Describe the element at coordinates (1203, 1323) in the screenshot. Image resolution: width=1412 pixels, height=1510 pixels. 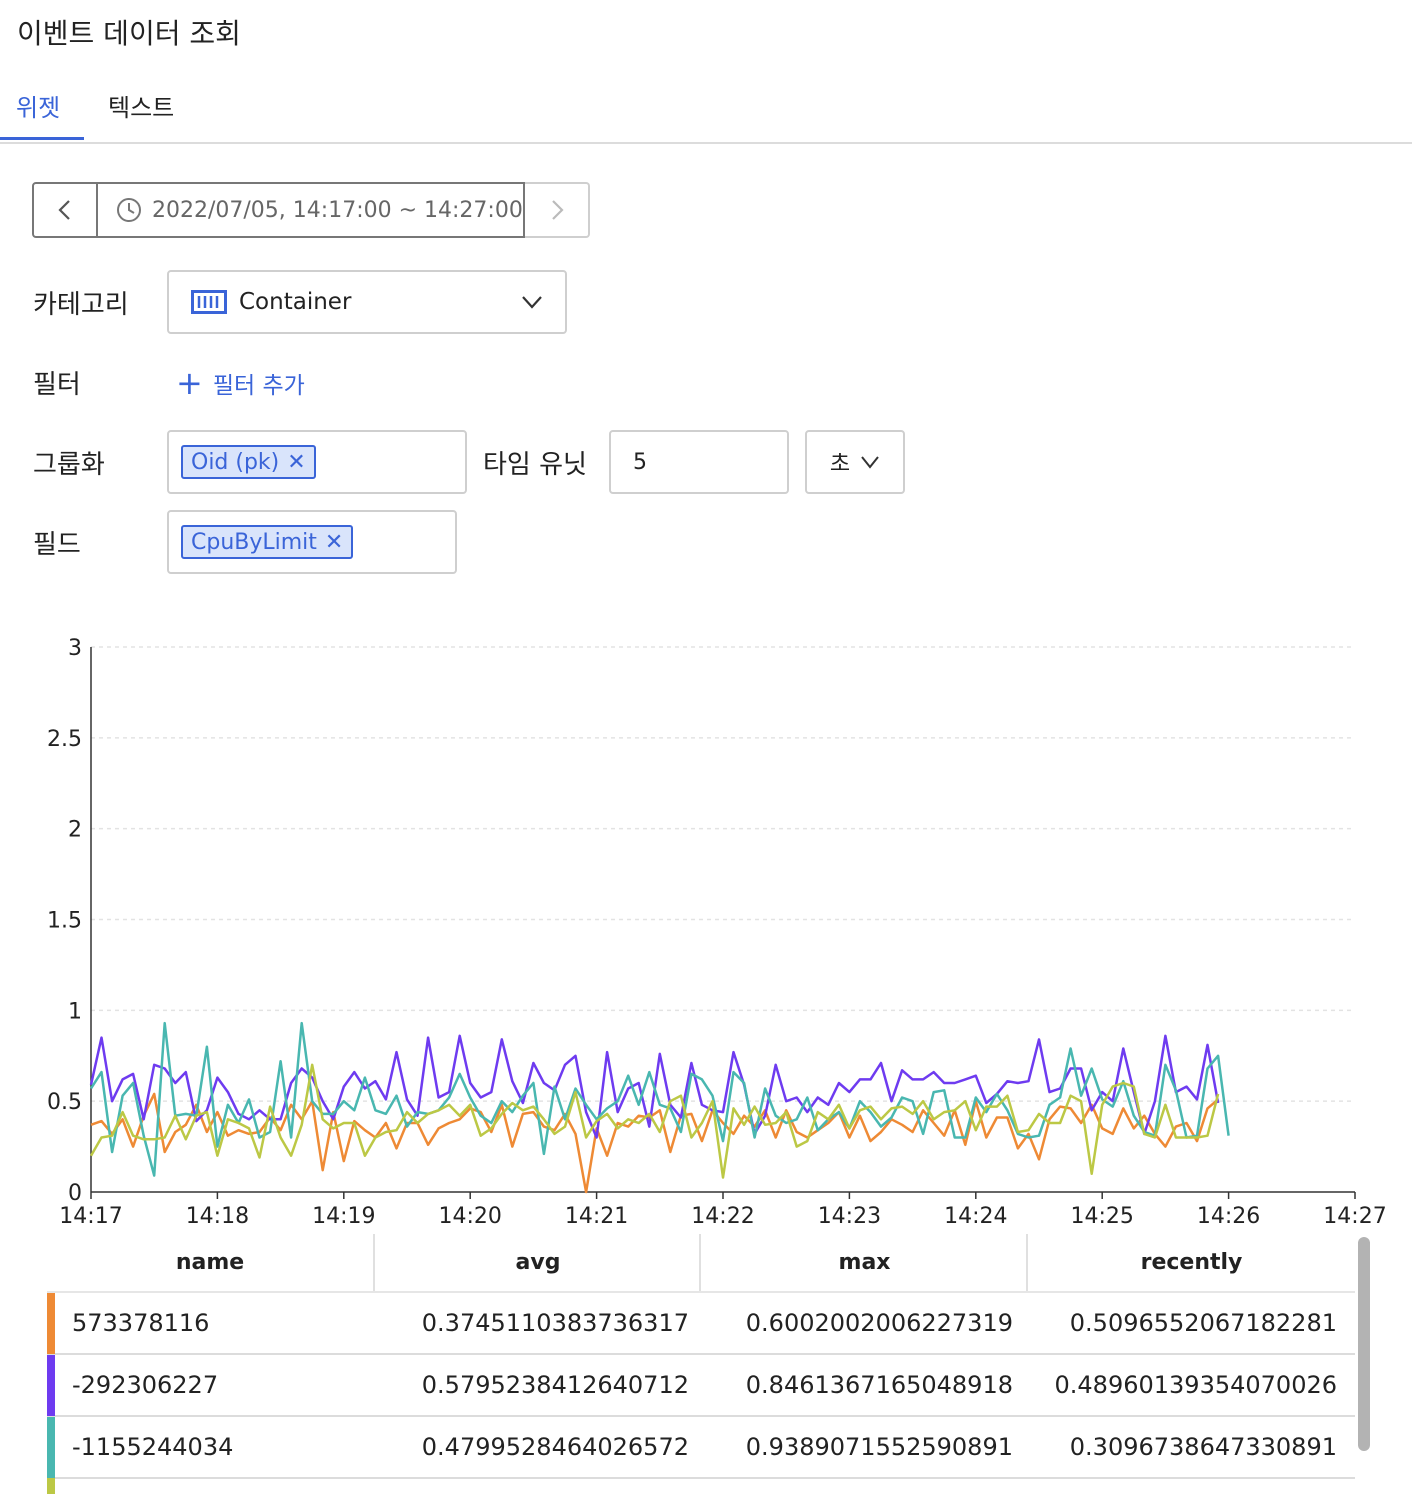
I see `cell-recently: 0.5096552067182281` at that location.